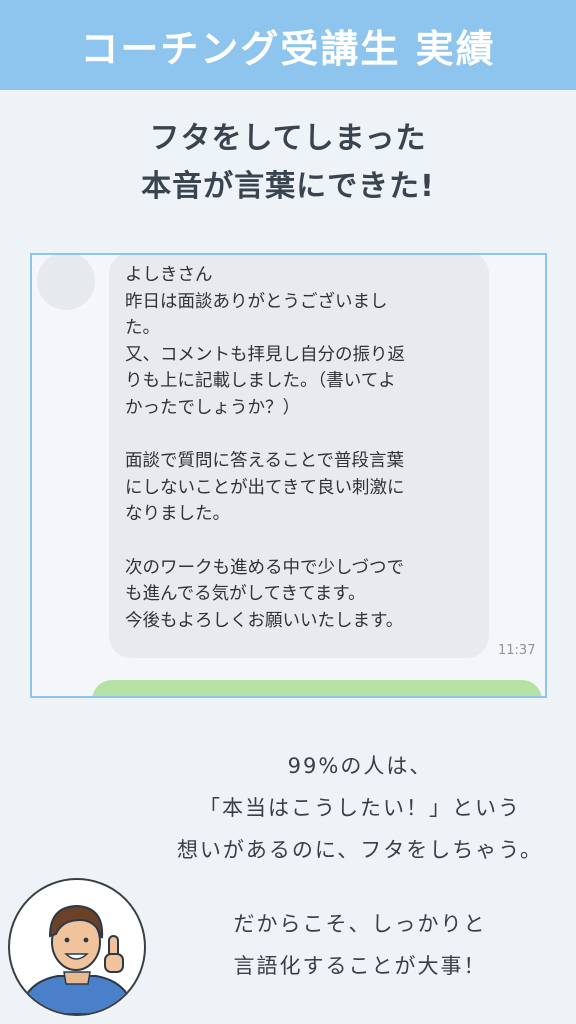 The width and height of the screenshot is (576, 1024). What do you see at coordinates (264, 461) in the screenshot?
I see `message-line: 面談で質問に答えることで普段言葉` at bounding box center [264, 461].